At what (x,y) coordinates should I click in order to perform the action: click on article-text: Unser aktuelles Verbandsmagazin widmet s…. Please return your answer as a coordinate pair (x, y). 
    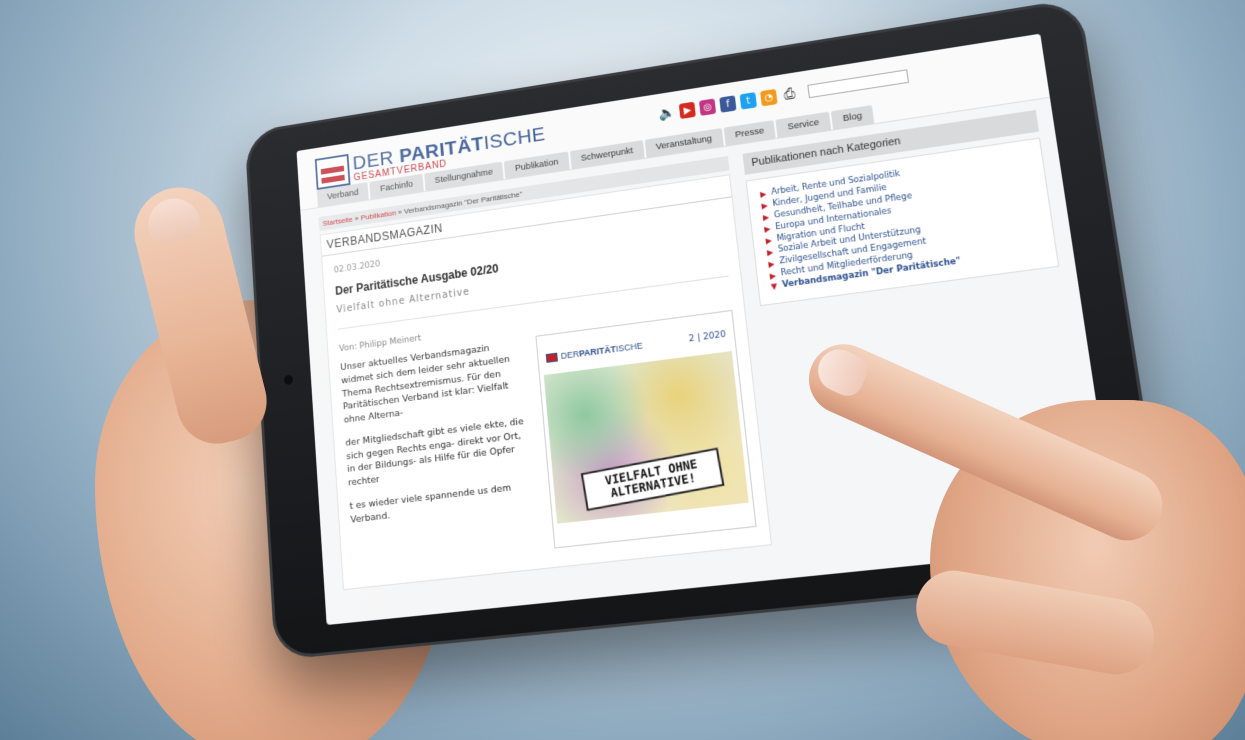
    Looking at the image, I should click on (440, 454).